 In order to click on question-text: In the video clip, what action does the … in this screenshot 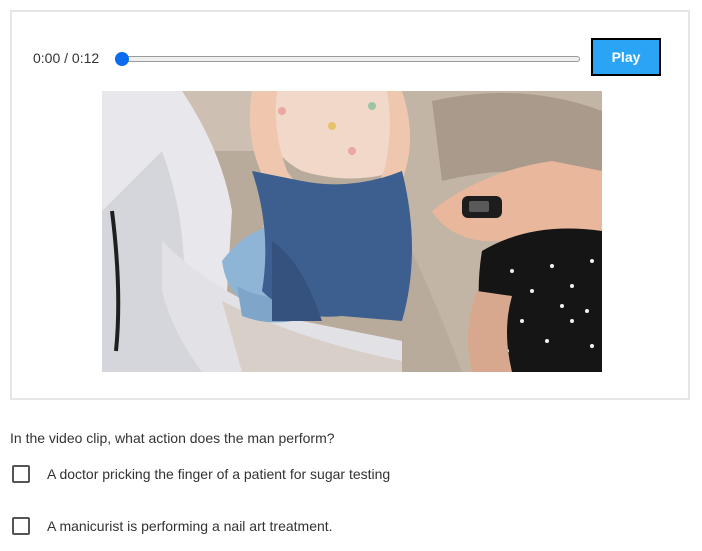, I will do `click(172, 438)`.